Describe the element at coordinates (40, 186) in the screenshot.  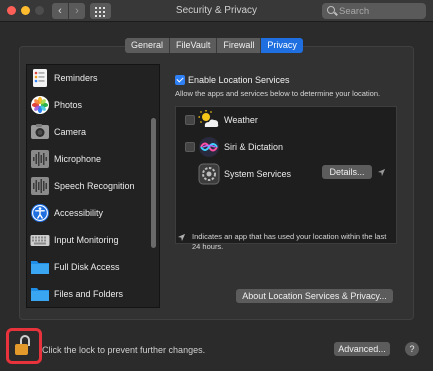
I see `speech-recognition-icon` at that location.